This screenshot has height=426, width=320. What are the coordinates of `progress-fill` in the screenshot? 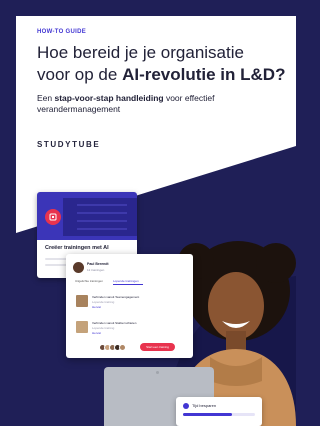 It's located at (207, 414).